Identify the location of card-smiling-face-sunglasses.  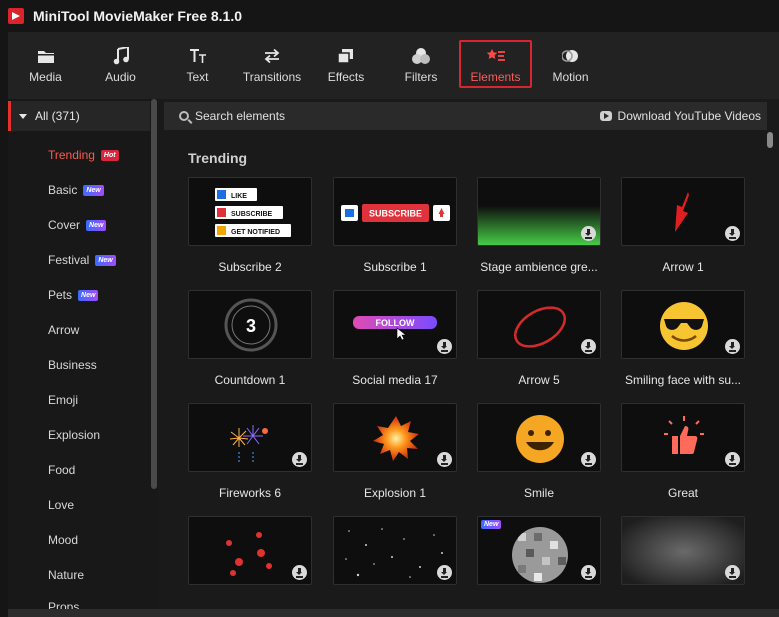
(683, 324).